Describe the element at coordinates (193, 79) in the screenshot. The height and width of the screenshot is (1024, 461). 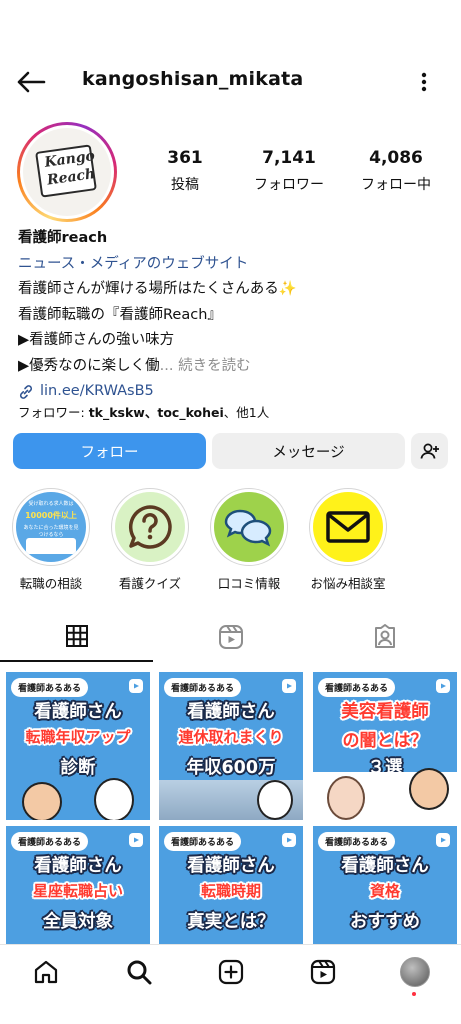
I see `profile-username: kangoshisan_mikata` at that location.